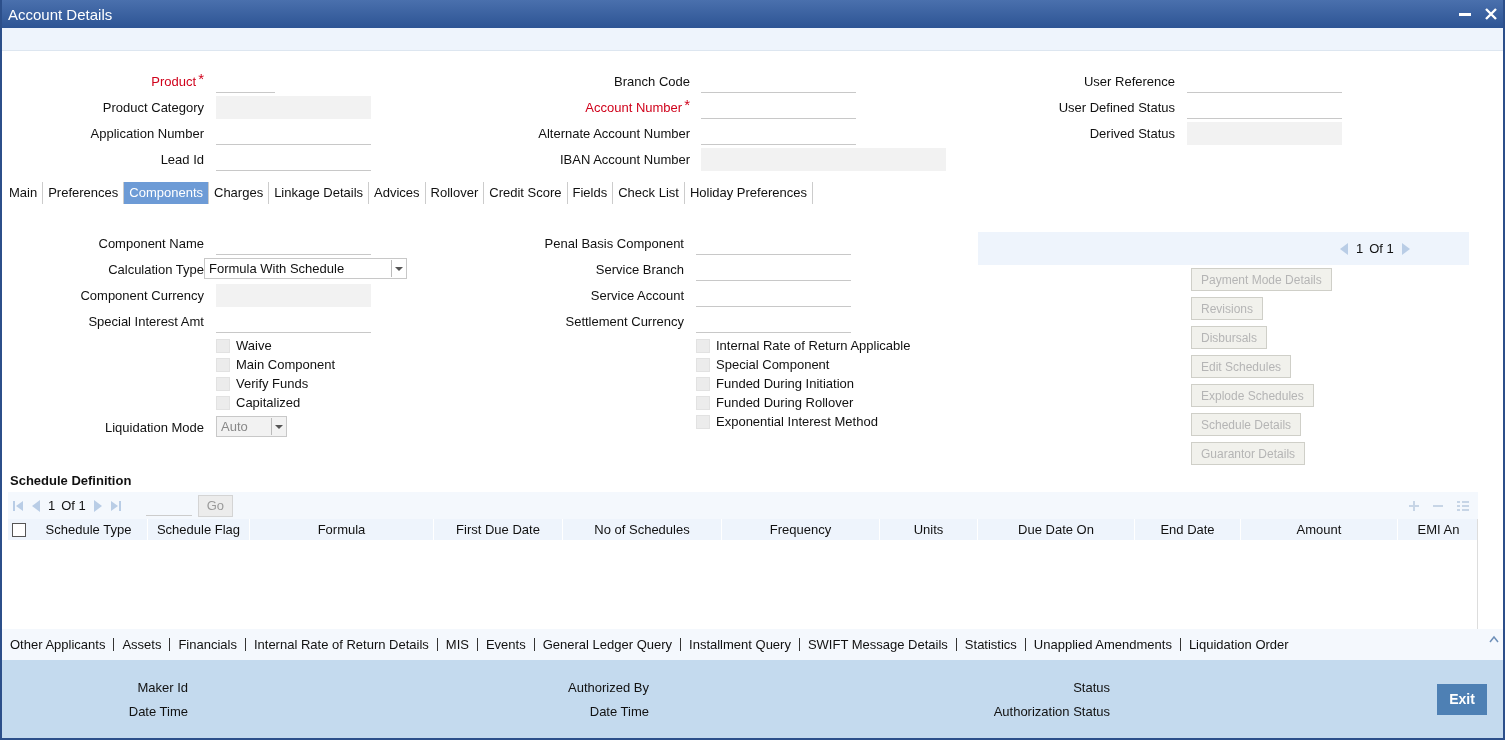  Describe the element at coordinates (797, 421) in the screenshot. I see `checkbox-label: Exponential Interest Method` at that location.